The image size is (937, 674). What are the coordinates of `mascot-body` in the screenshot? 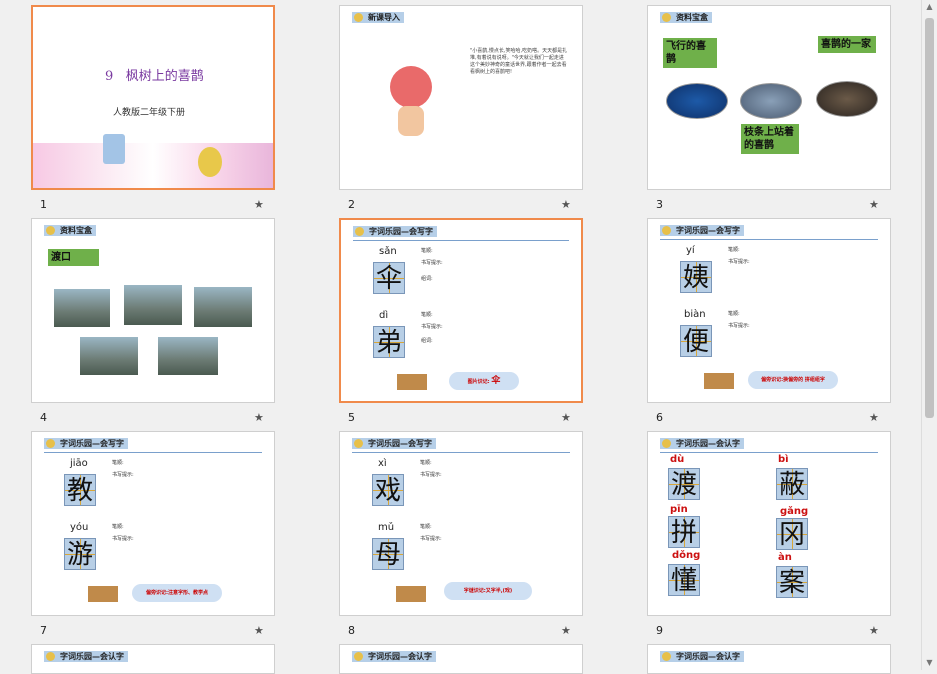 It's located at (411, 121).